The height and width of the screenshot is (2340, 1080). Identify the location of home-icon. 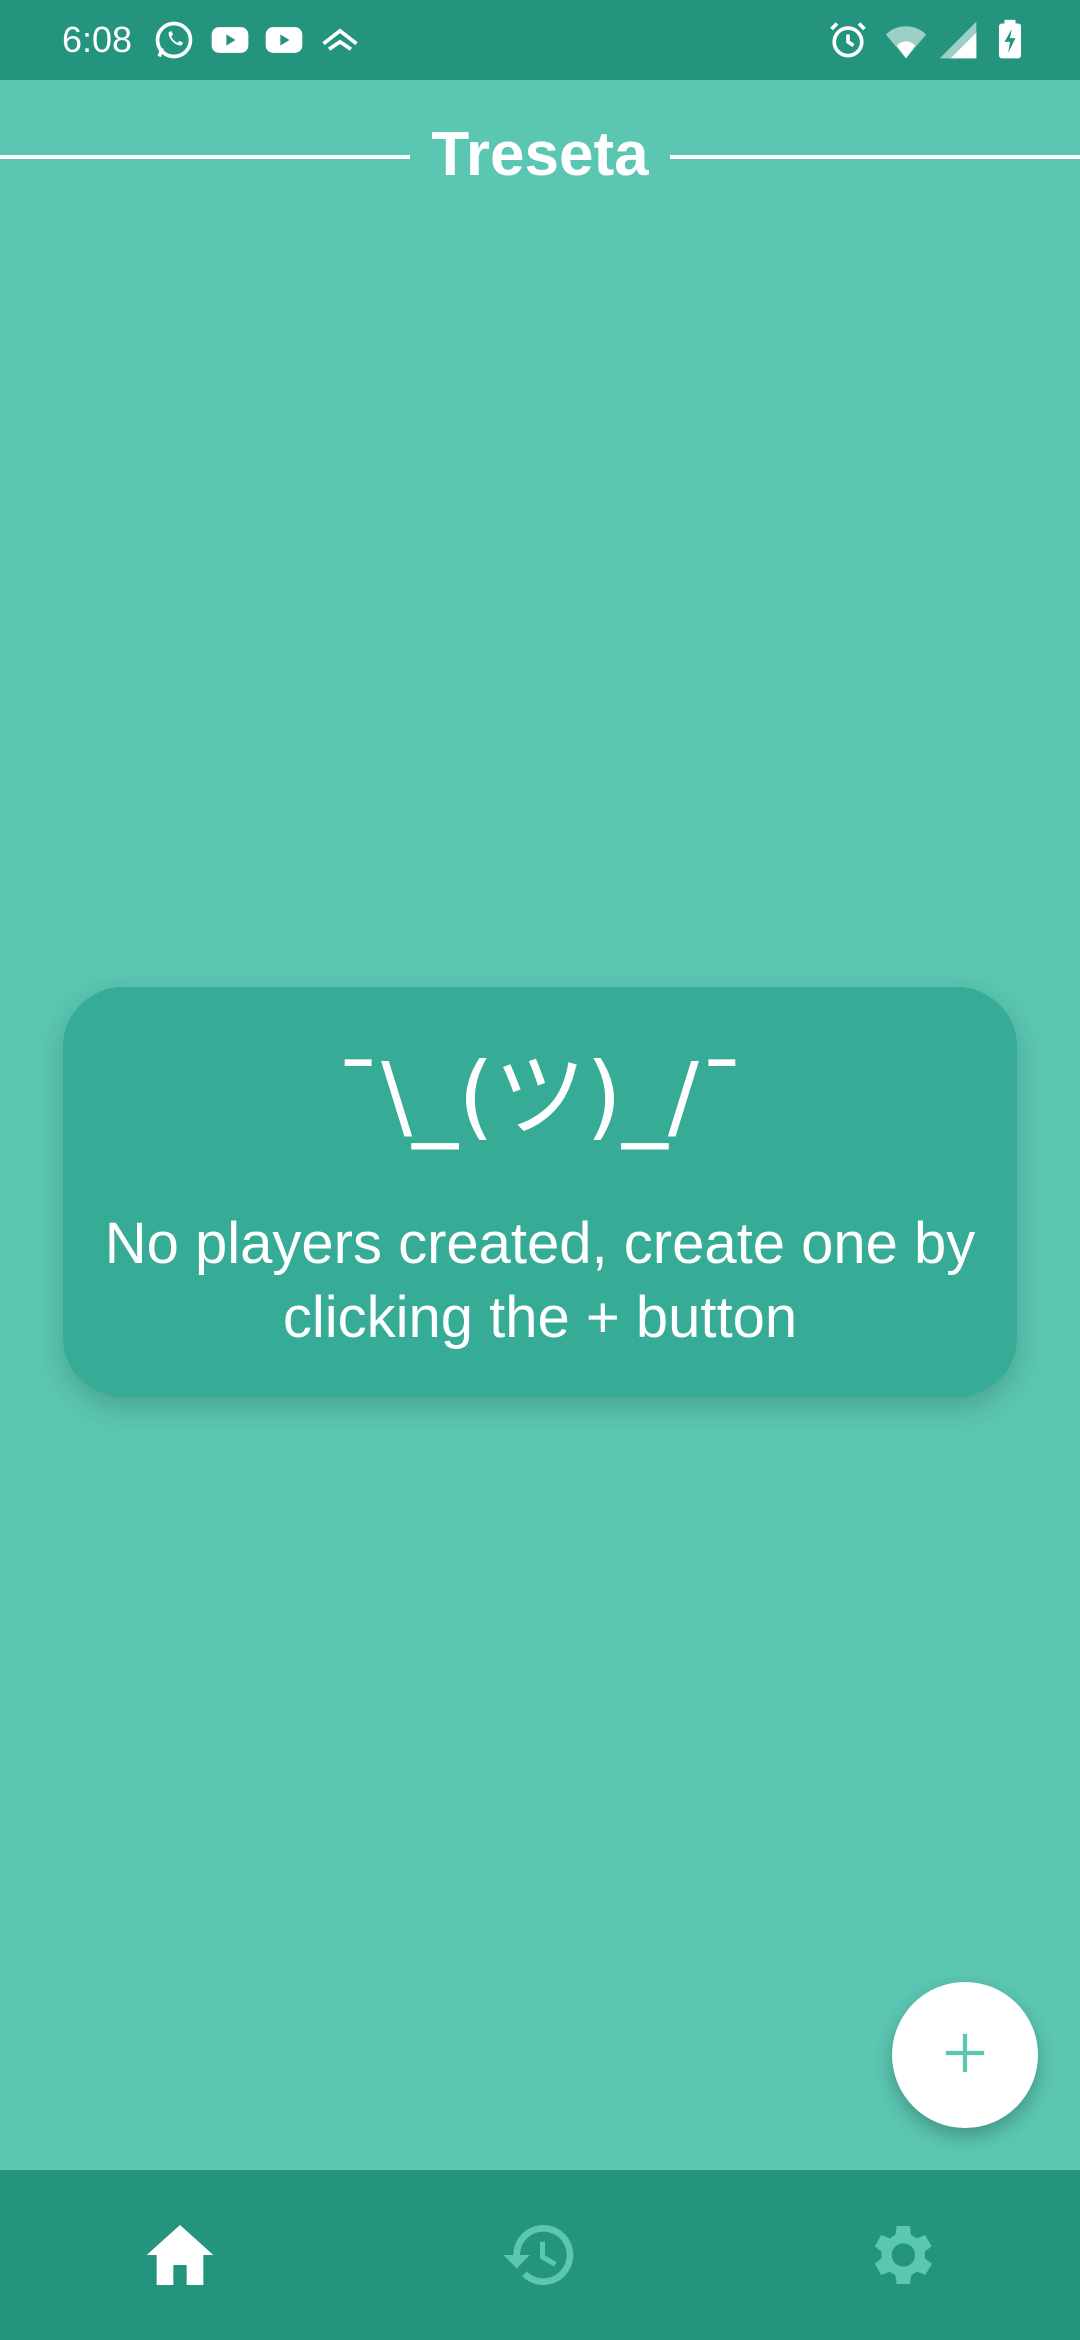
(180, 2255).